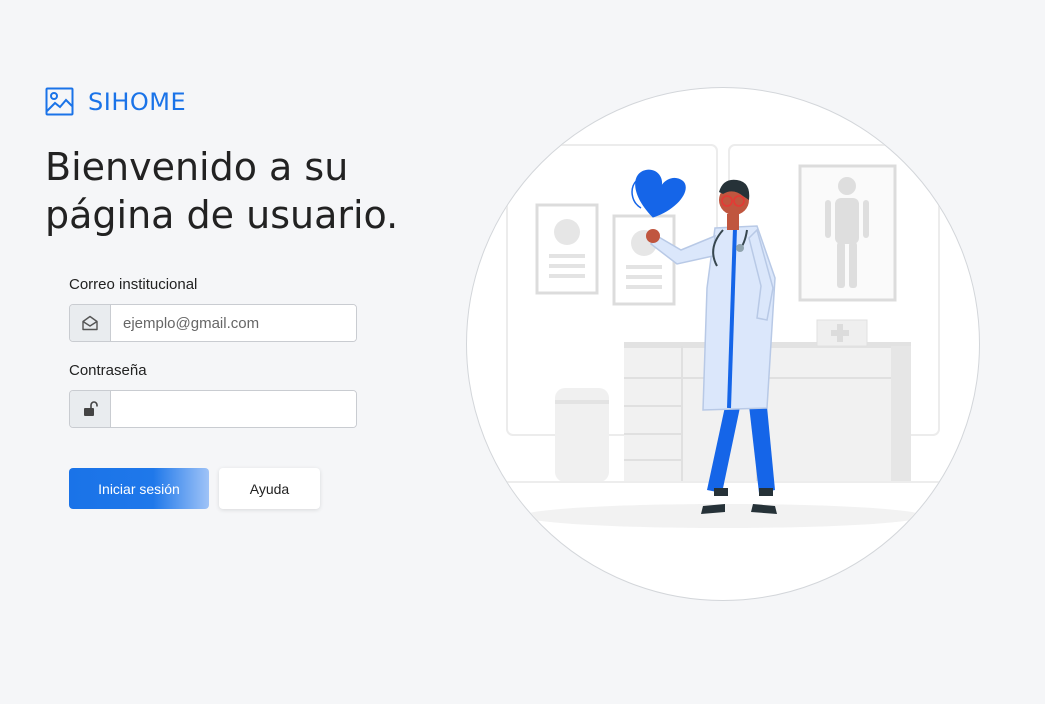  Describe the element at coordinates (644, 260) in the screenshot. I see `wall-chart-middle` at that location.